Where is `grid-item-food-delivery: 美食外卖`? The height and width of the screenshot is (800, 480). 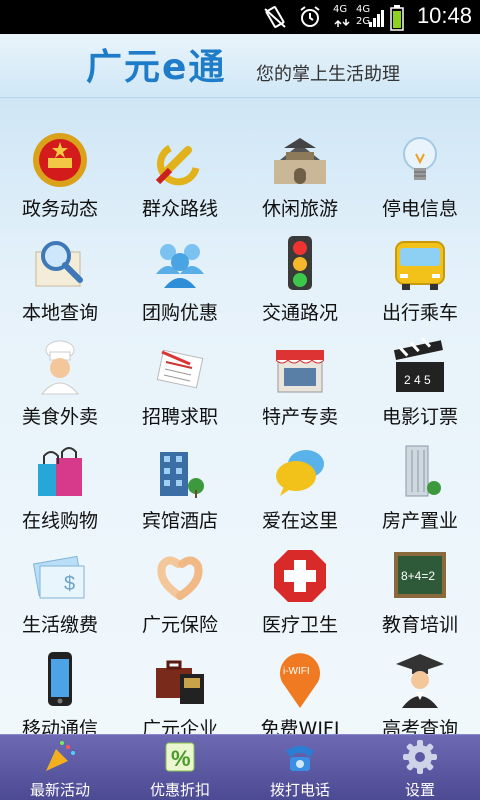
grid-item-food-delivery: 美食外卖 is located at coordinates (60, 379).